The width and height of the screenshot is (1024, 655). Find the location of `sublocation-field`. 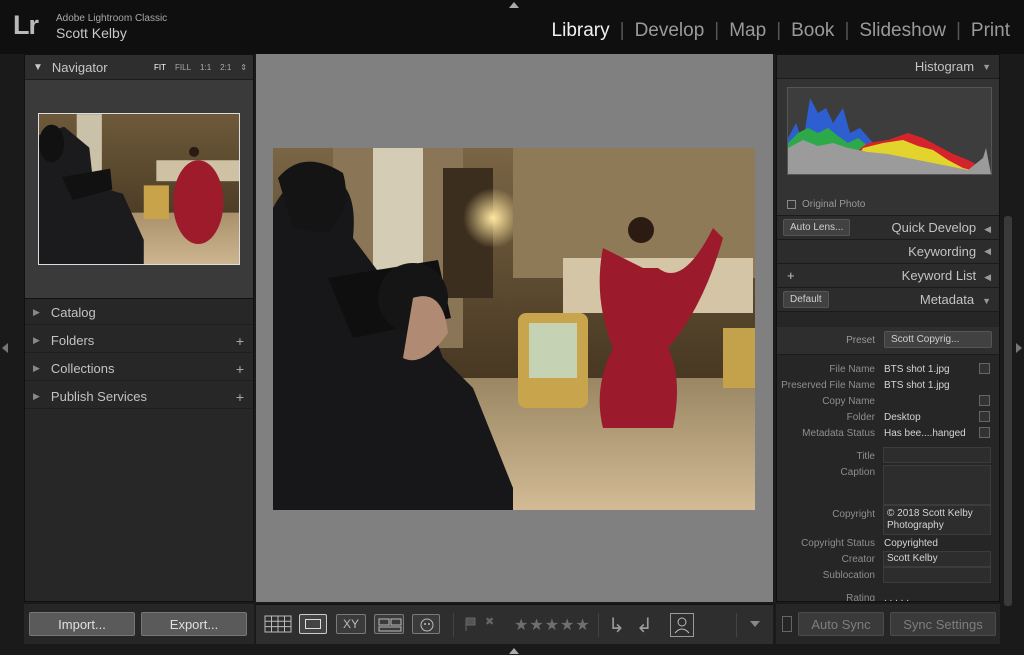

sublocation-field is located at coordinates (937, 575).